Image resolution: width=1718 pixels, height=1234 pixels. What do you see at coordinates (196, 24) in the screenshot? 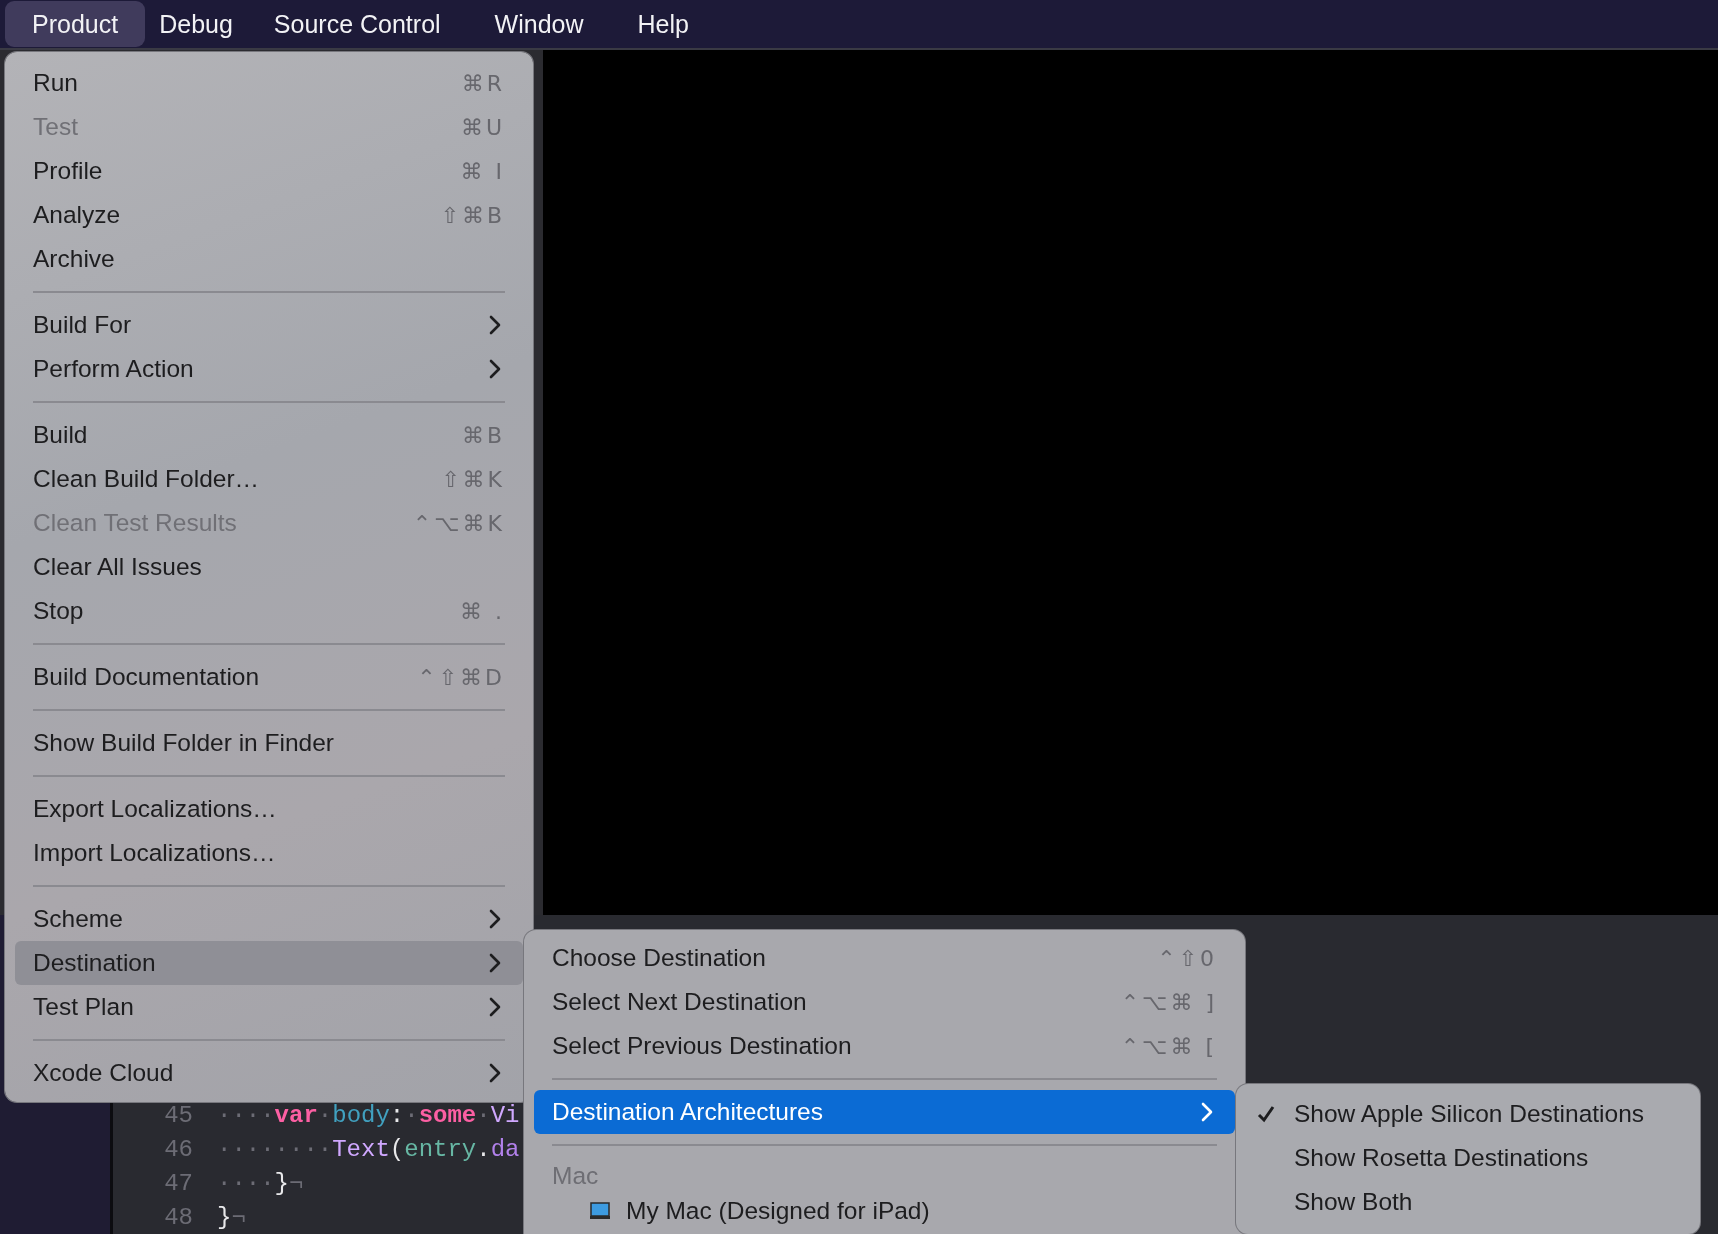
I see `menu-bar-item: Debug` at bounding box center [196, 24].